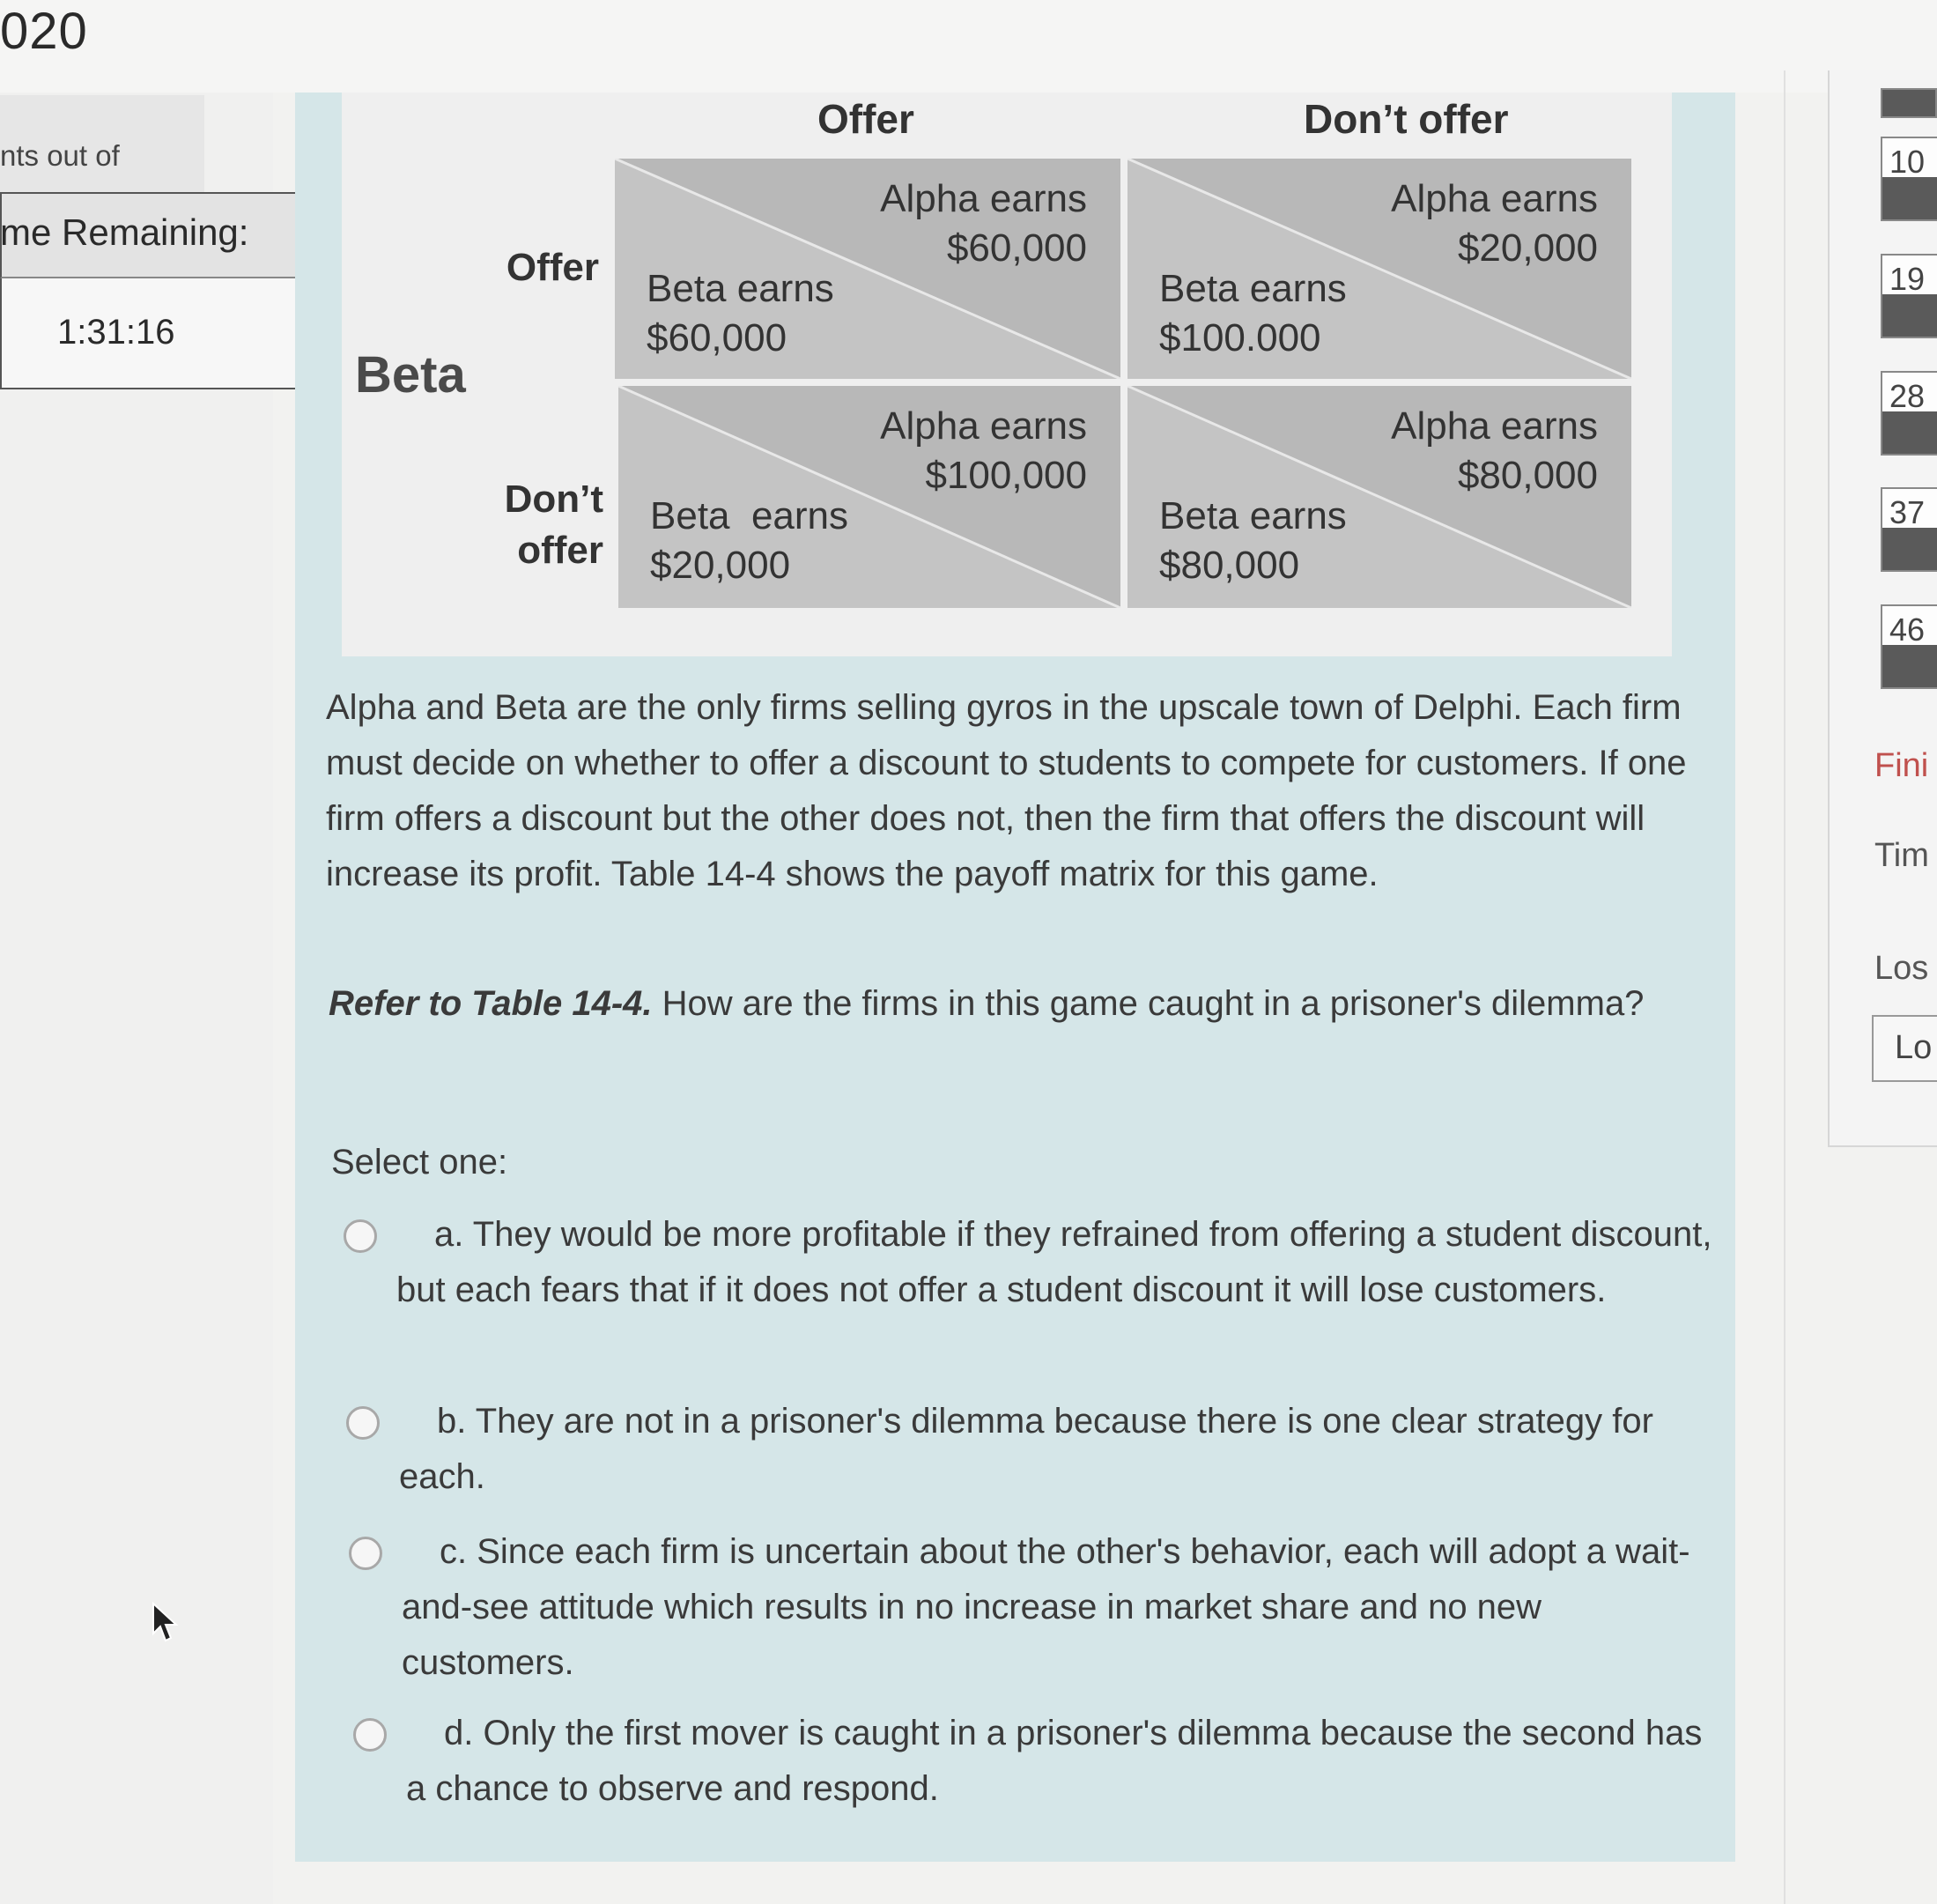 The width and height of the screenshot is (1937, 1904). Describe the element at coordinates (983, 451) in the screenshot. I see `alpha-payoff: Alpha earns $100,000` at that location.